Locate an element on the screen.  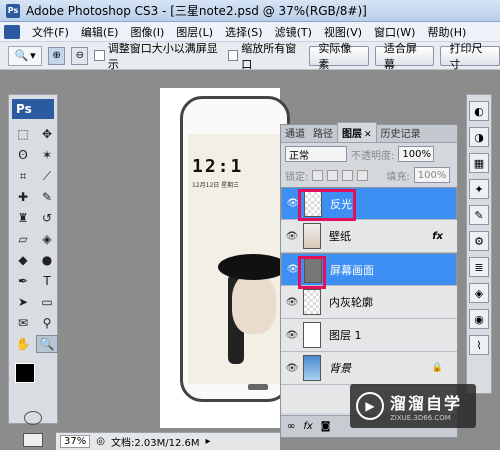
tool-preset-picker: 🔍 ▾ is located at coordinates (25, 55).